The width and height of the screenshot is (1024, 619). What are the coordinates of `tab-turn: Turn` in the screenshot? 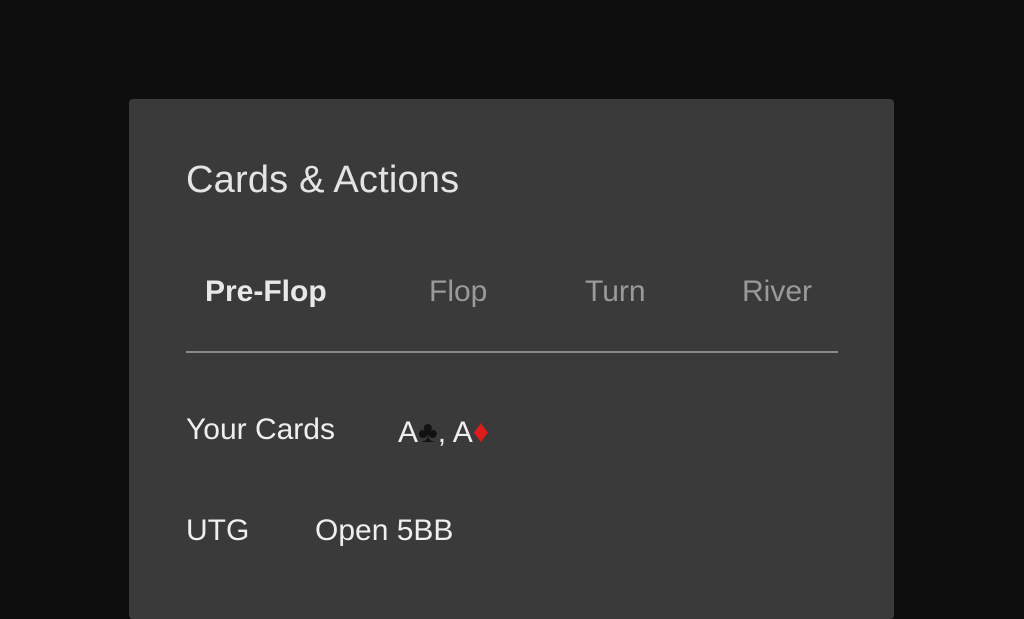 It's located at (615, 292).